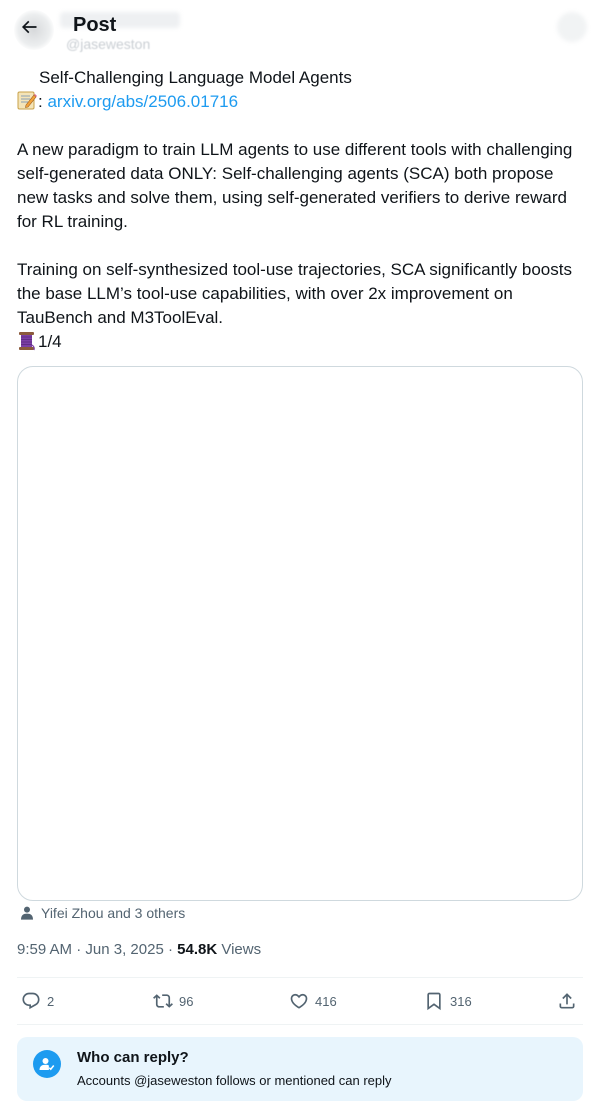  I want to click on share-button, so click(570, 1001).